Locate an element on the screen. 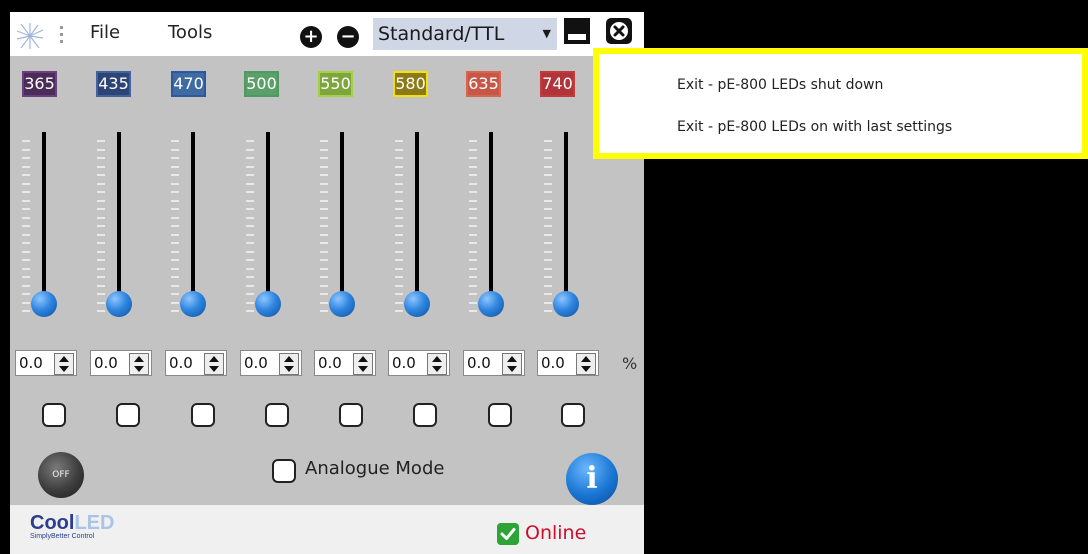 The image size is (1088, 554). intensity-spinner-500: 0.0 is located at coordinates (271, 363).